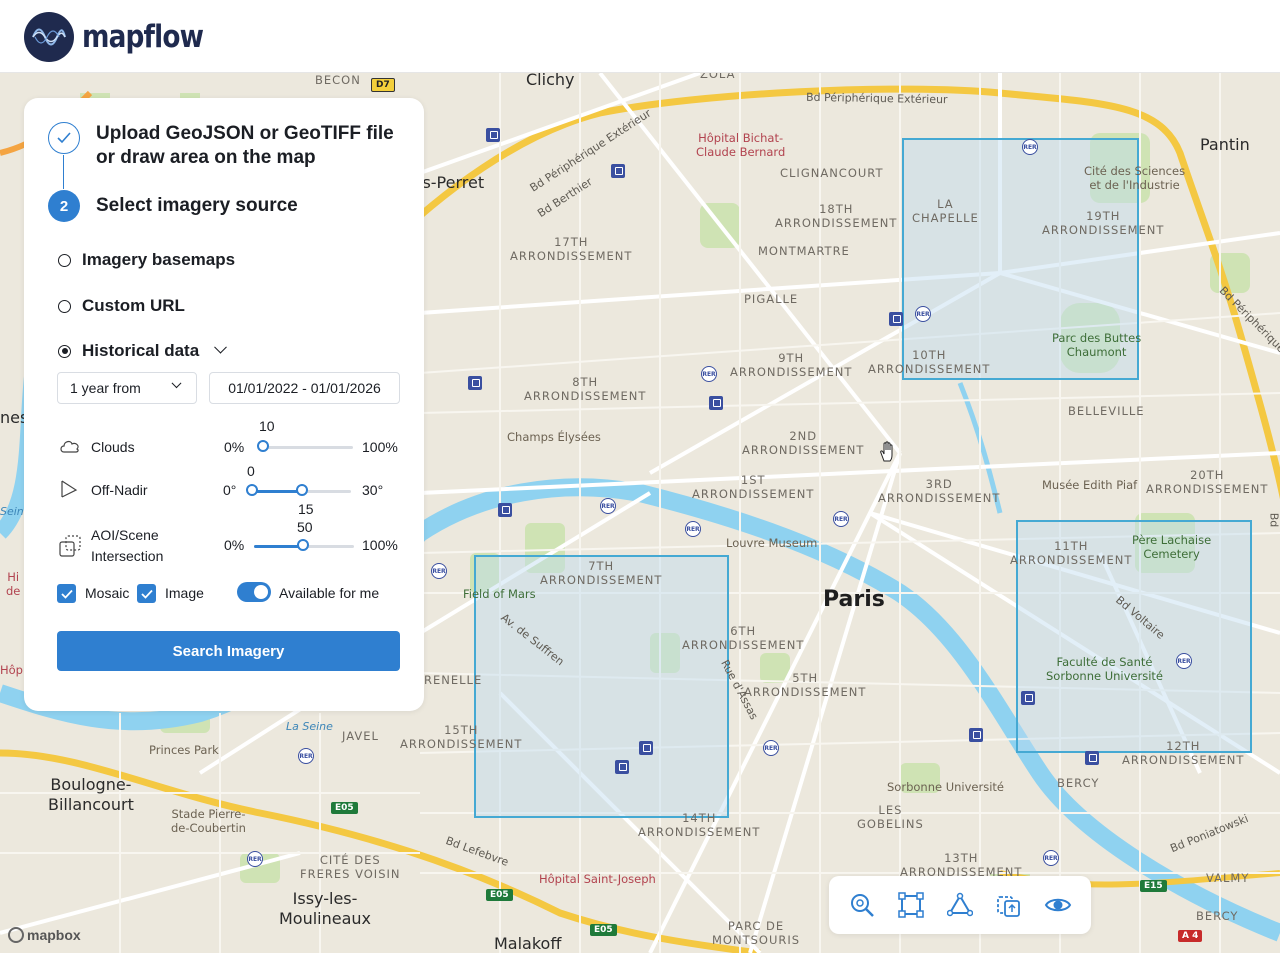  I want to click on map-label-district: 12TH ARRONDISSEMENT, so click(1183, 753).